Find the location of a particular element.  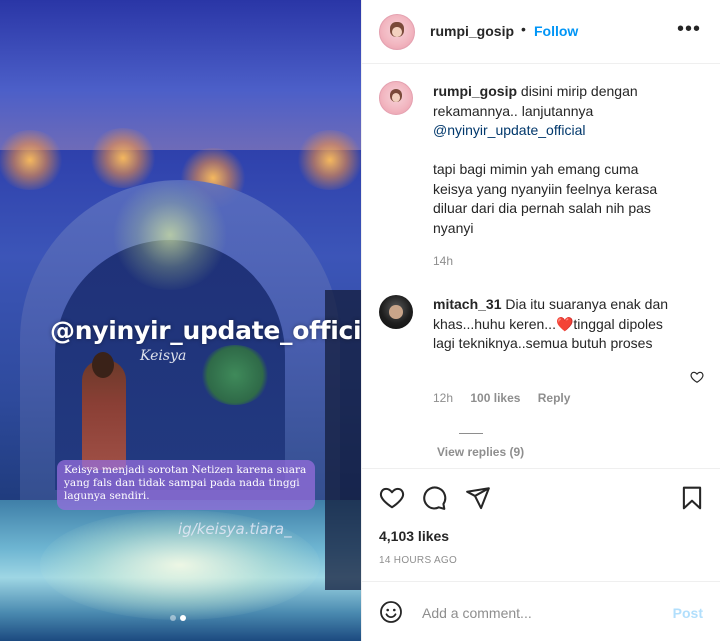

comment-meta: 12h 100 likes Reply is located at coordinates (508, 398).